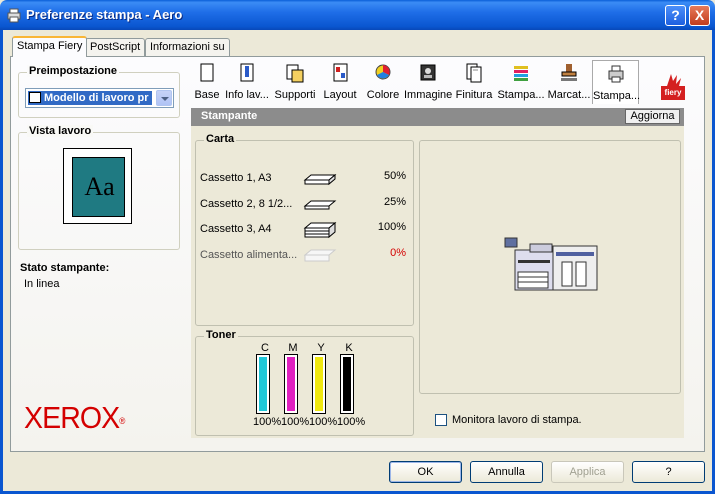  I want to click on tray-percent: 25%, so click(394, 202).